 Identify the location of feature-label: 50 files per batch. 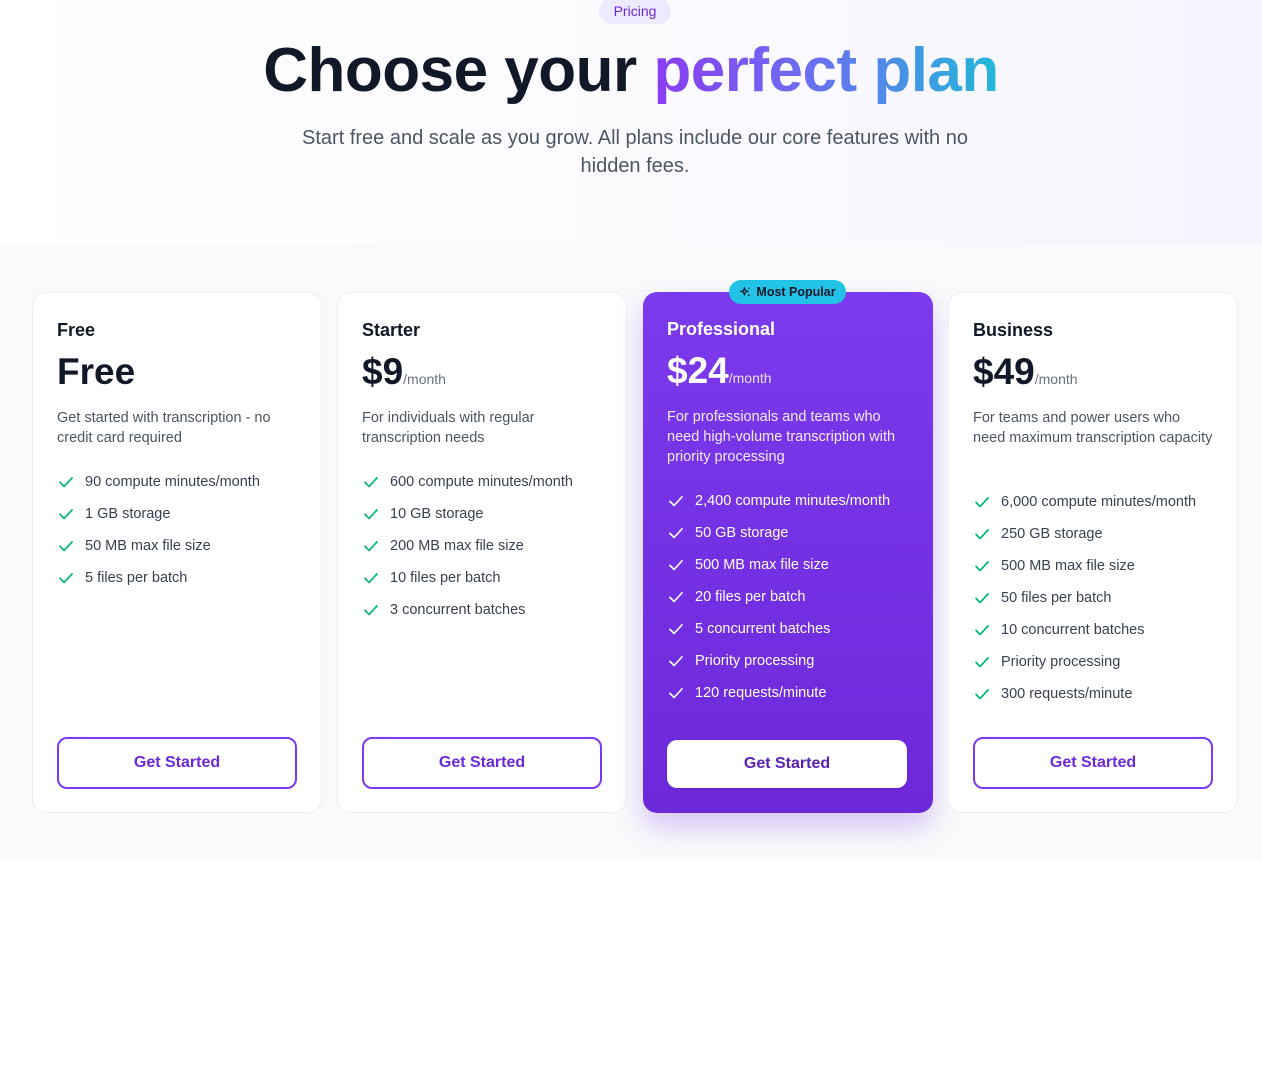
(1056, 598).